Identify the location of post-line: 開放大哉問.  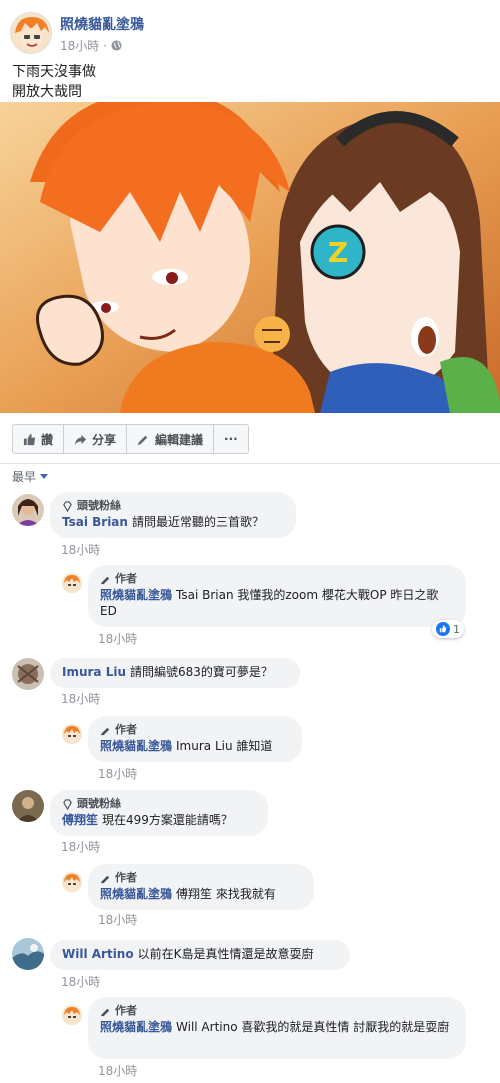
(47, 92).